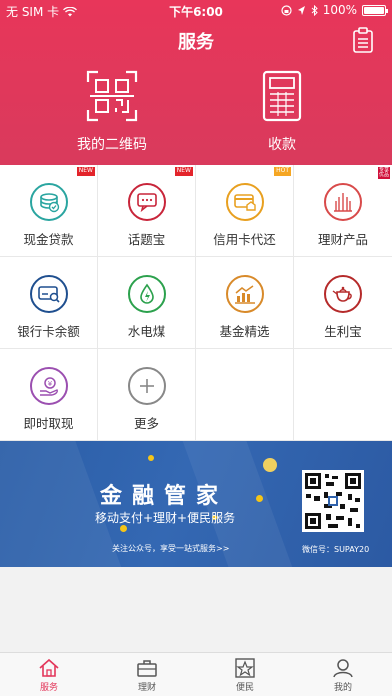 Image resolution: width=392 pixels, height=696 pixels. What do you see at coordinates (342, 688) in the screenshot?
I see `tab-label: 我的` at bounding box center [342, 688].